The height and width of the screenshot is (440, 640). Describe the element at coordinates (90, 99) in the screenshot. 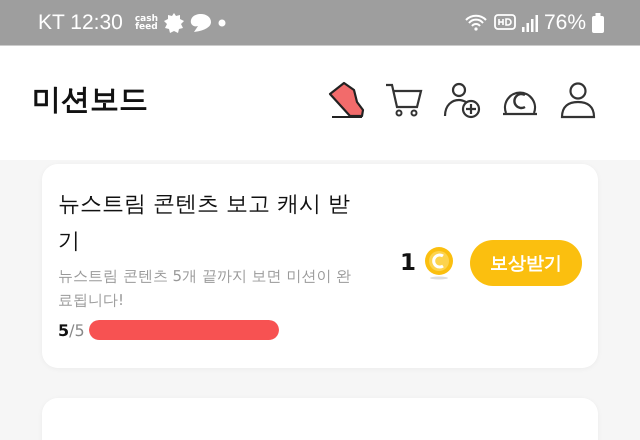

I see `page-title: 미션보드` at that location.